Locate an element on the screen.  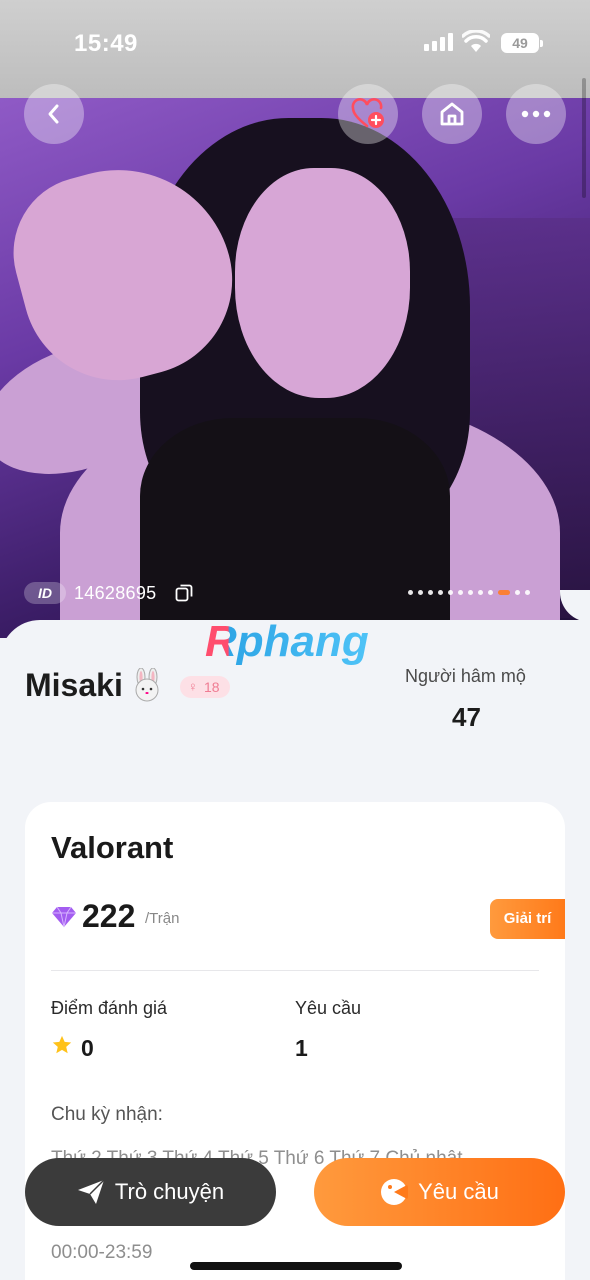
chevron-left-icon is located at coordinates (53, 114).